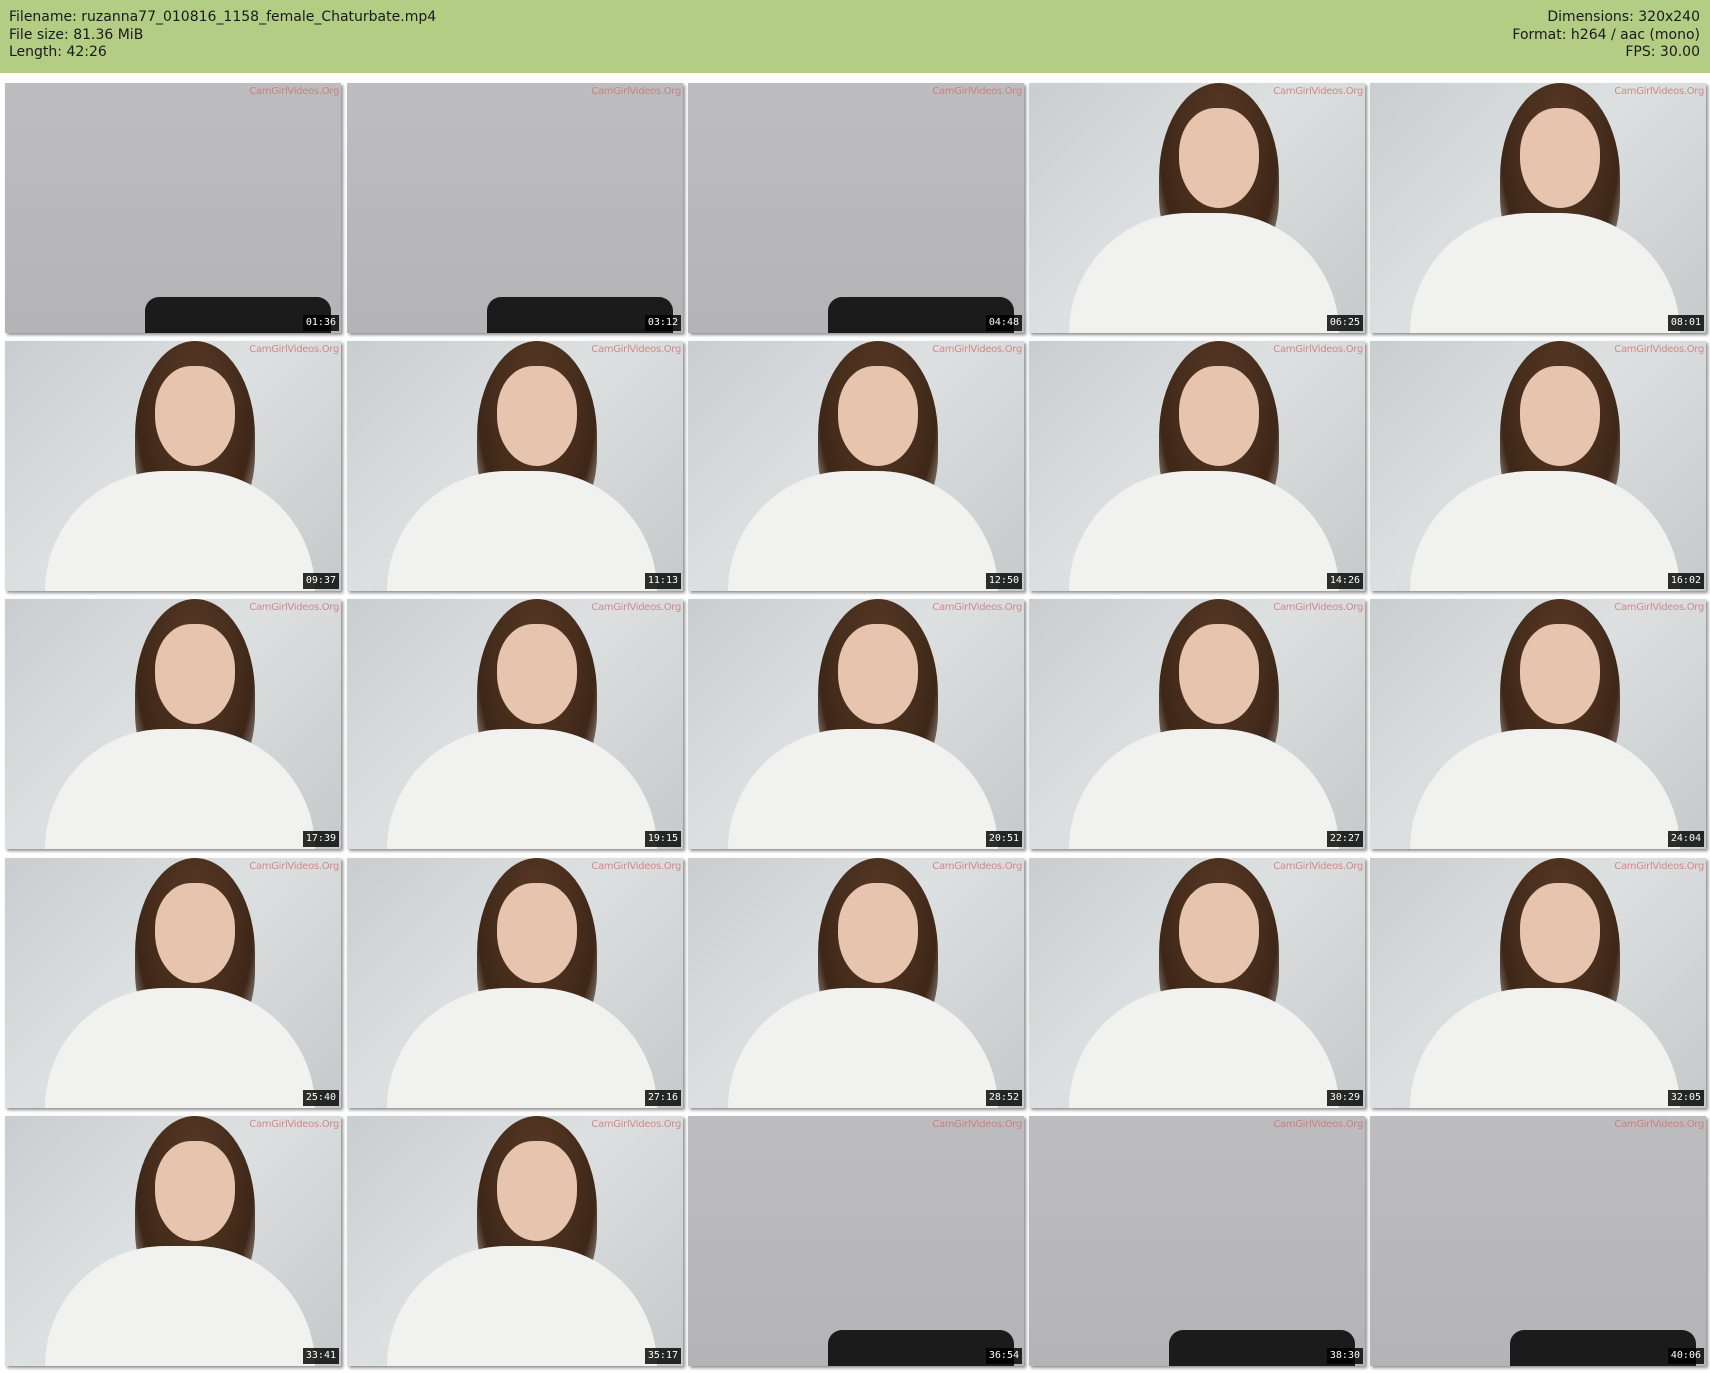 The width and height of the screenshot is (1710, 1373). I want to click on video-thumbnail: CamGirlVideos.Org 08:01, so click(1538, 208).